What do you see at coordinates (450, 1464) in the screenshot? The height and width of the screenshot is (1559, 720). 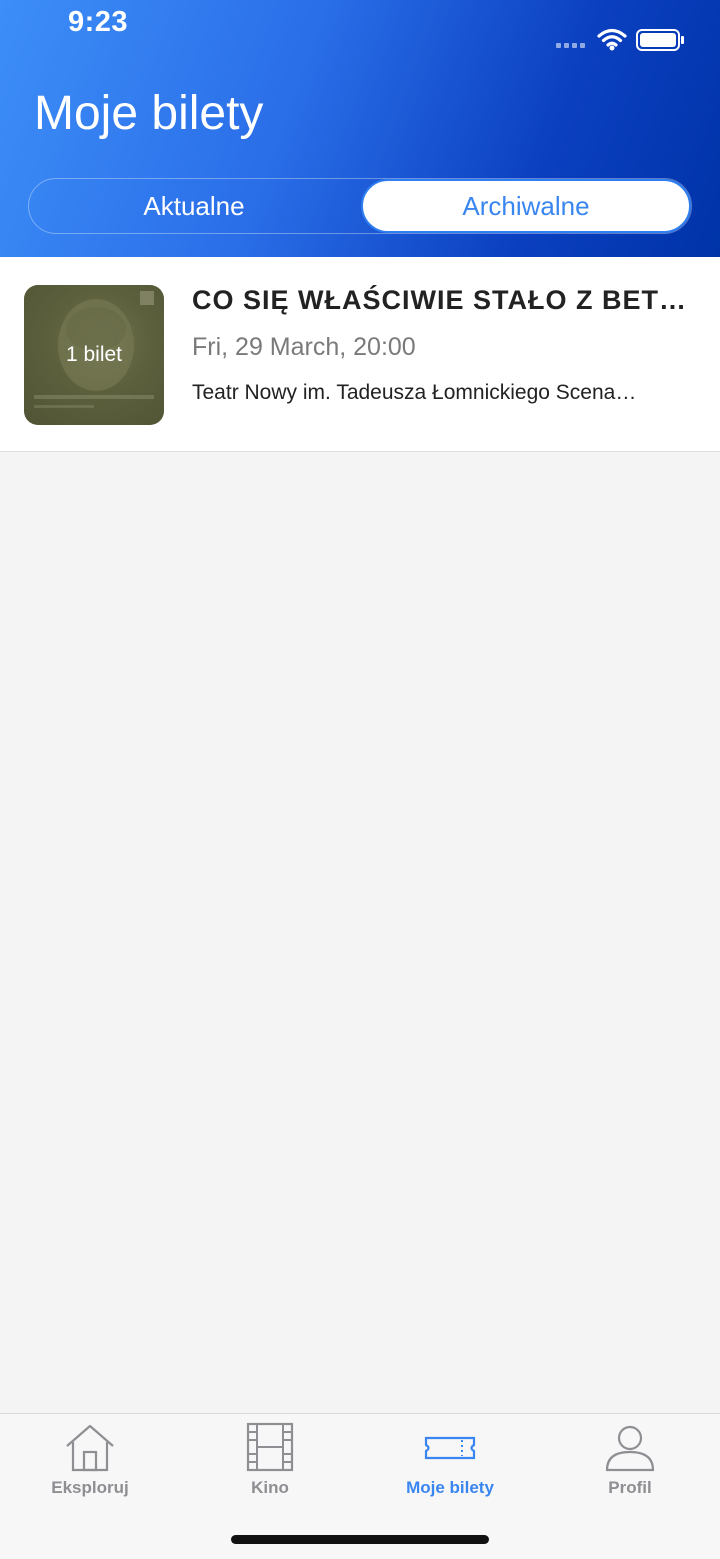 I see `tab-moje-bilety: Moje bilety` at bounding box center [450, 1464].